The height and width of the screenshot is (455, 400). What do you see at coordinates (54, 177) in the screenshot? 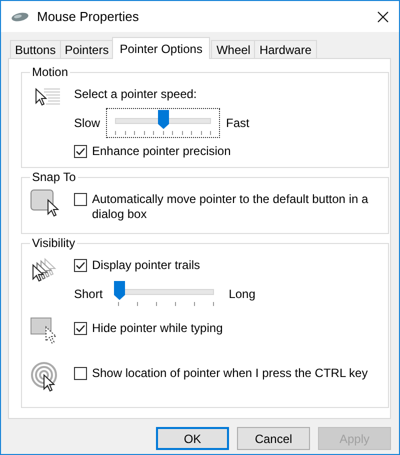
I see `group-title: Snap To` at bounding box center [54, 177].